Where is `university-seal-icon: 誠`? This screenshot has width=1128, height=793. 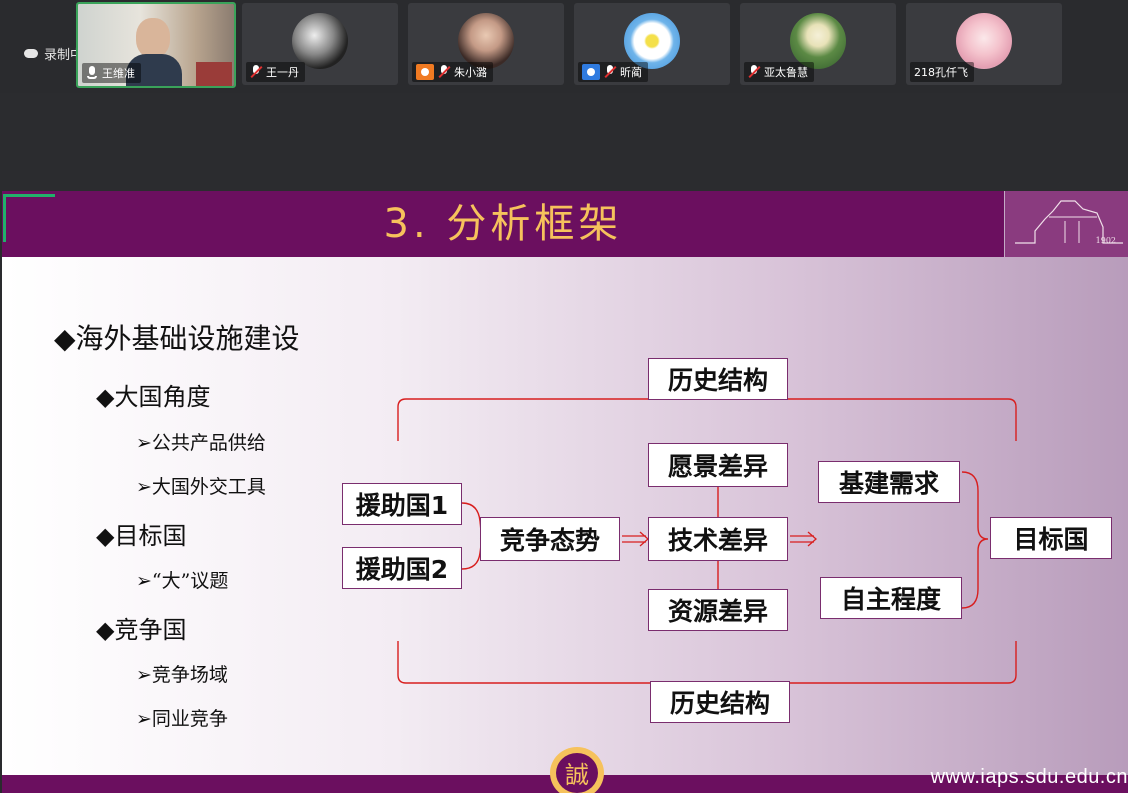
university-seal-icon: 誠 is located at coordinates (577, 770).